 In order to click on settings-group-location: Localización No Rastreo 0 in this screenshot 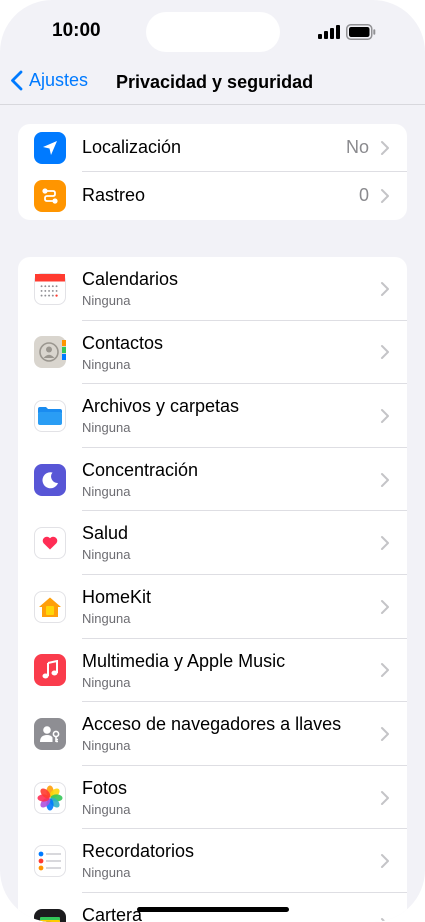, I will do `click(212, 172)`.